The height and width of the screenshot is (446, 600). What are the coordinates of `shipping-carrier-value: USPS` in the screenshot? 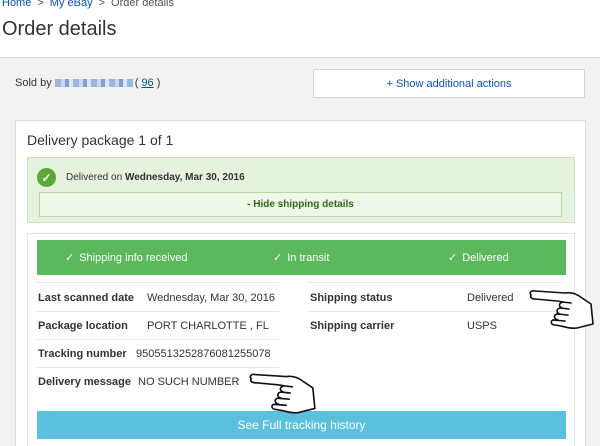 It's located at (482, 326).